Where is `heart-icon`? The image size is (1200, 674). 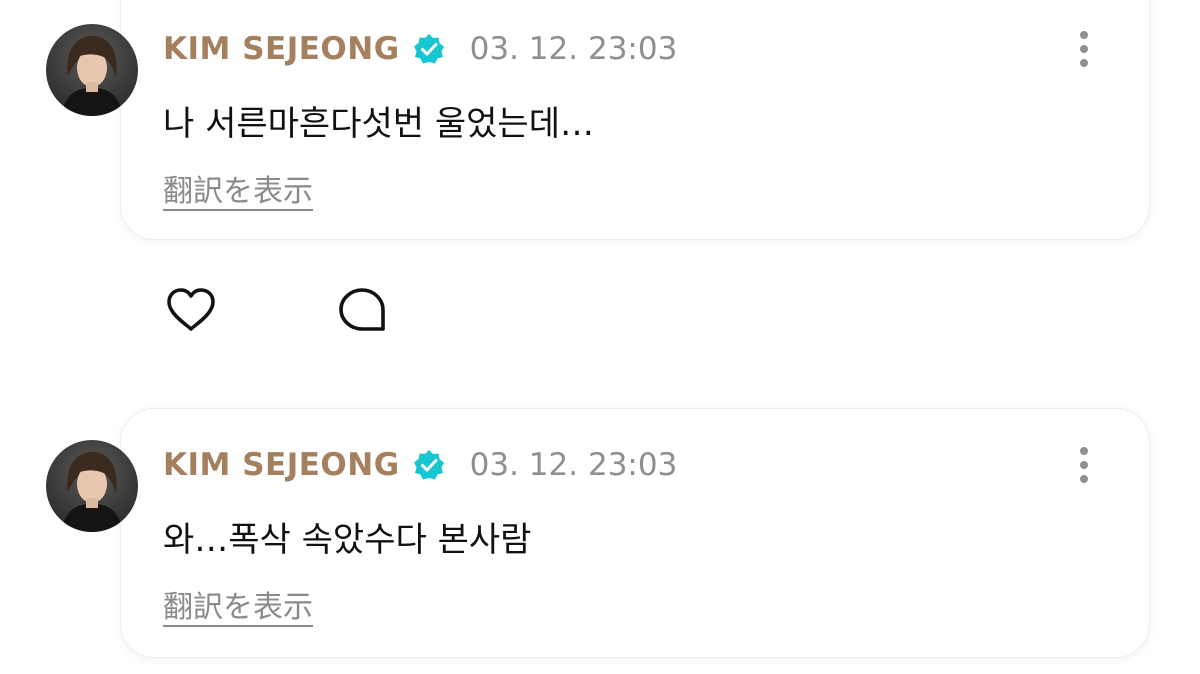
heart-icon is located at coordinates (191, 310).